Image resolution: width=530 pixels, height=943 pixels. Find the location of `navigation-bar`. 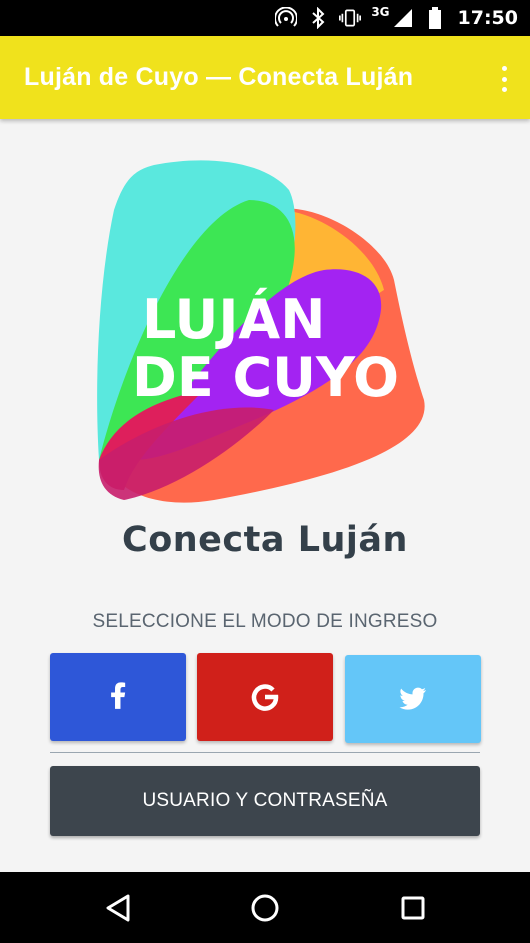

navigation-bar is located at coordinates (265, 907).